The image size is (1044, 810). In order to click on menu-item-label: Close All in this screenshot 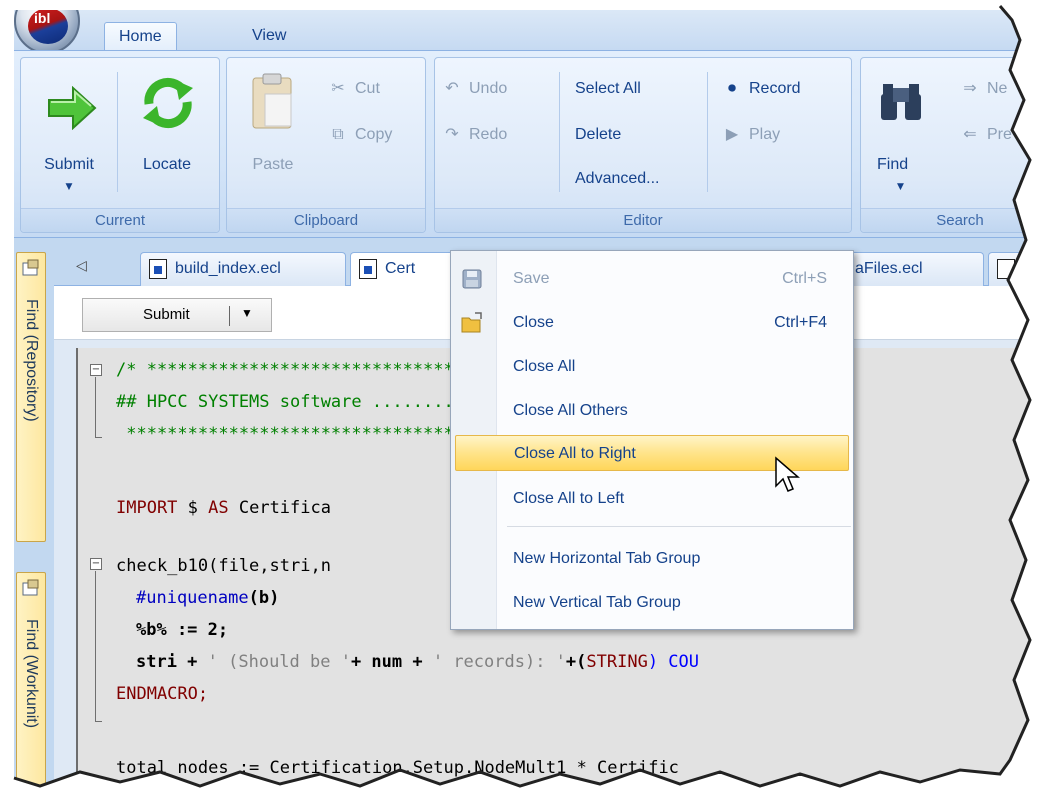, I will do `click(544, 366)`.